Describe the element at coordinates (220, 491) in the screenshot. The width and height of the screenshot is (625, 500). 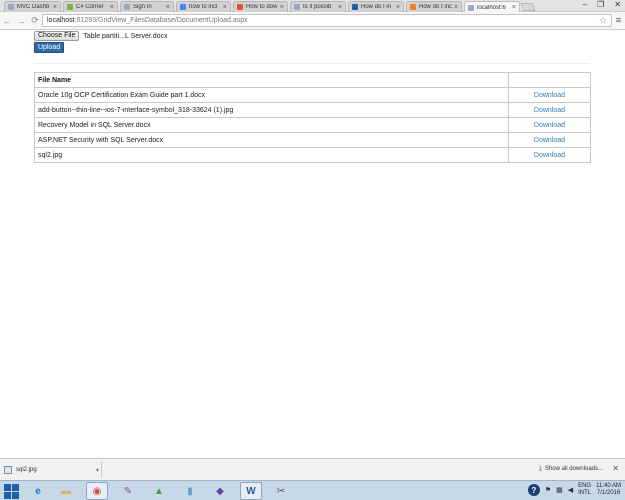
I see `visual-studio-icon: ◆` at that location.